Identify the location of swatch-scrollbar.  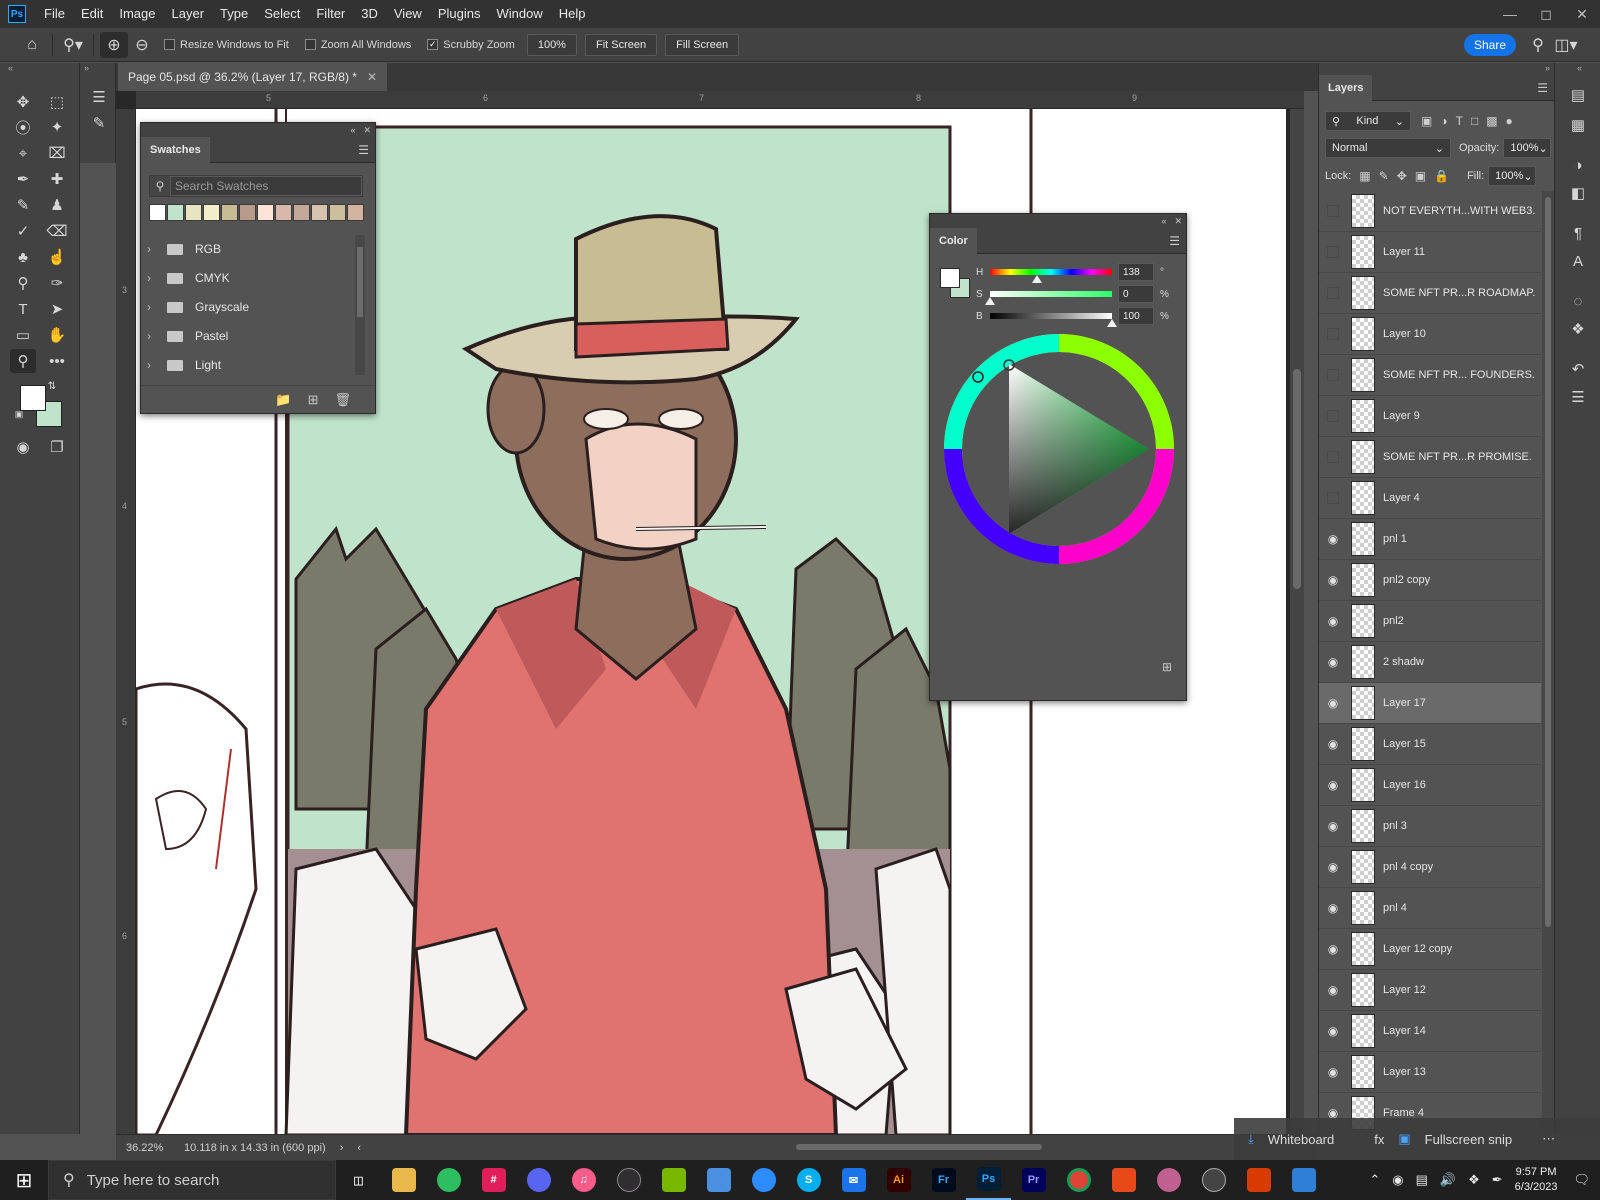
(360, 305).